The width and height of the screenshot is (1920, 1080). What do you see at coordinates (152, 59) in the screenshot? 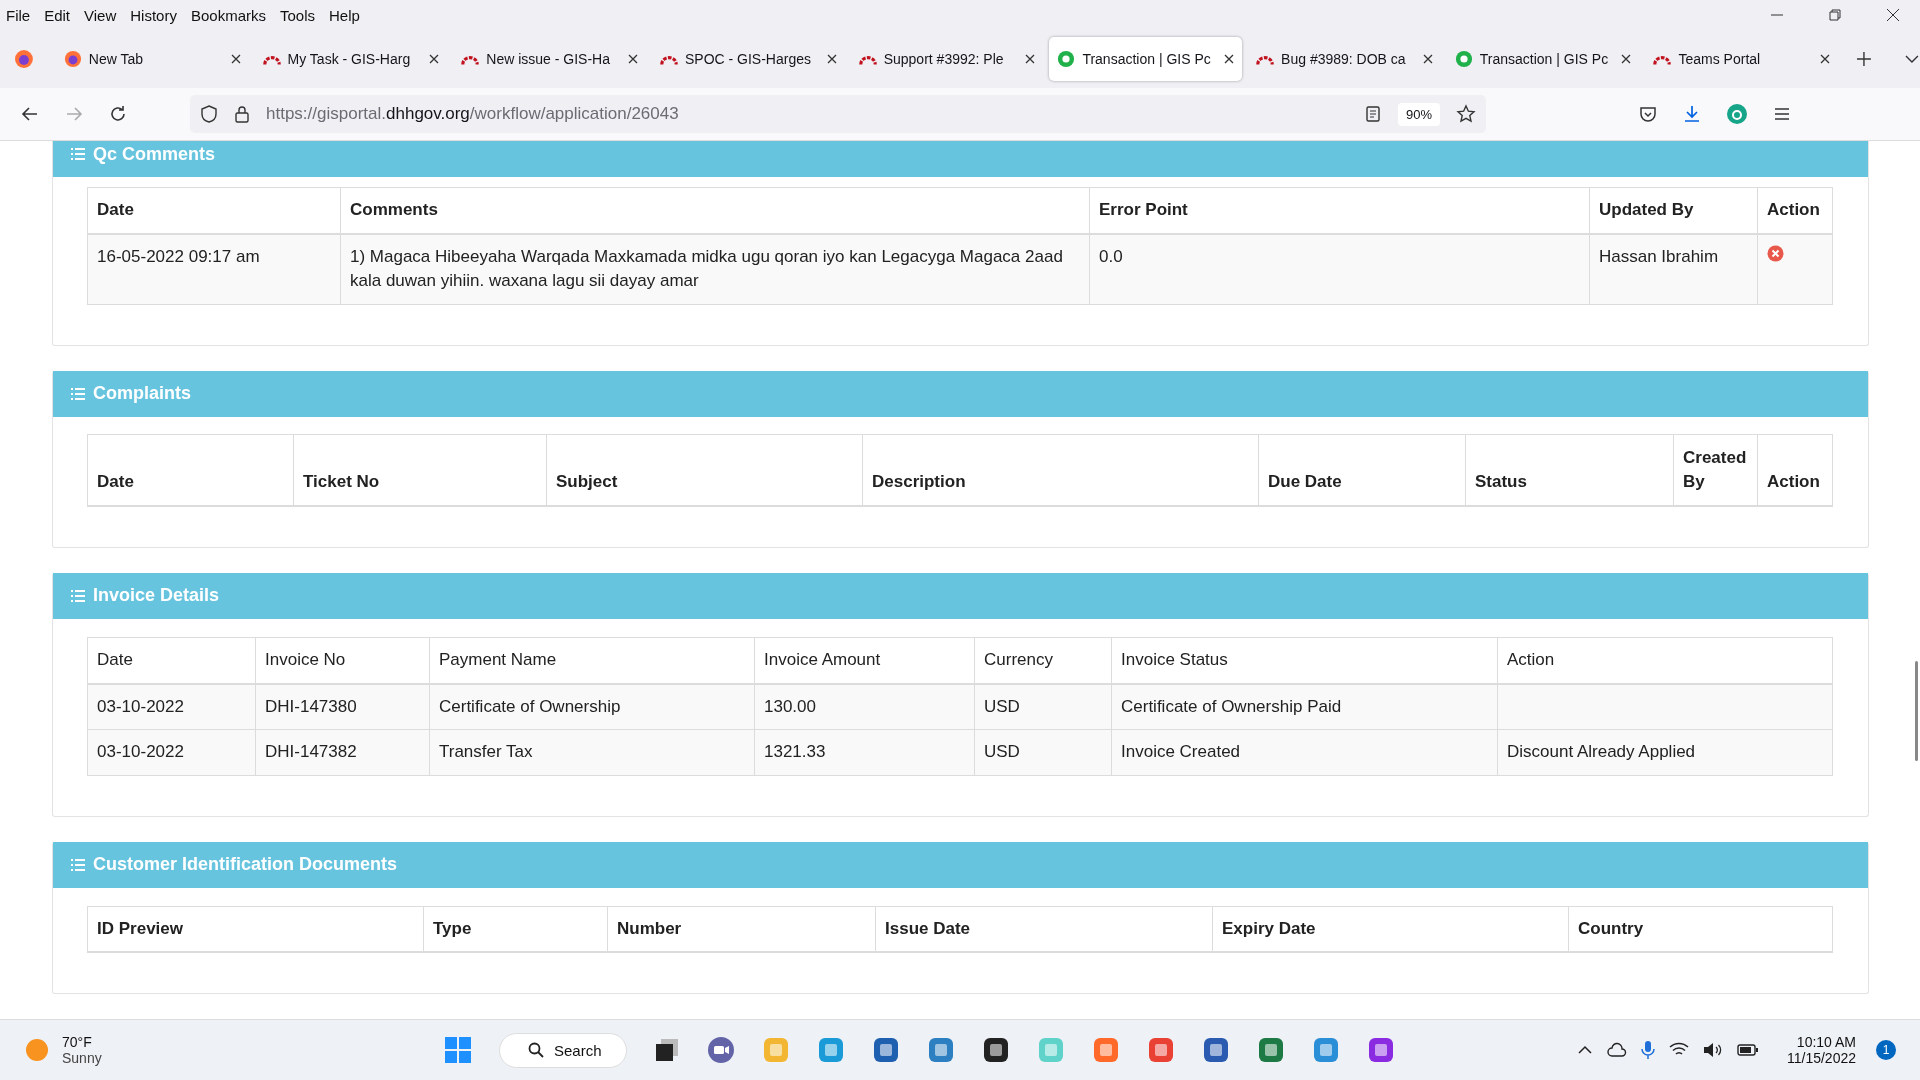
I see `browser-tab: New Tab` at bounding box center [152, 59].